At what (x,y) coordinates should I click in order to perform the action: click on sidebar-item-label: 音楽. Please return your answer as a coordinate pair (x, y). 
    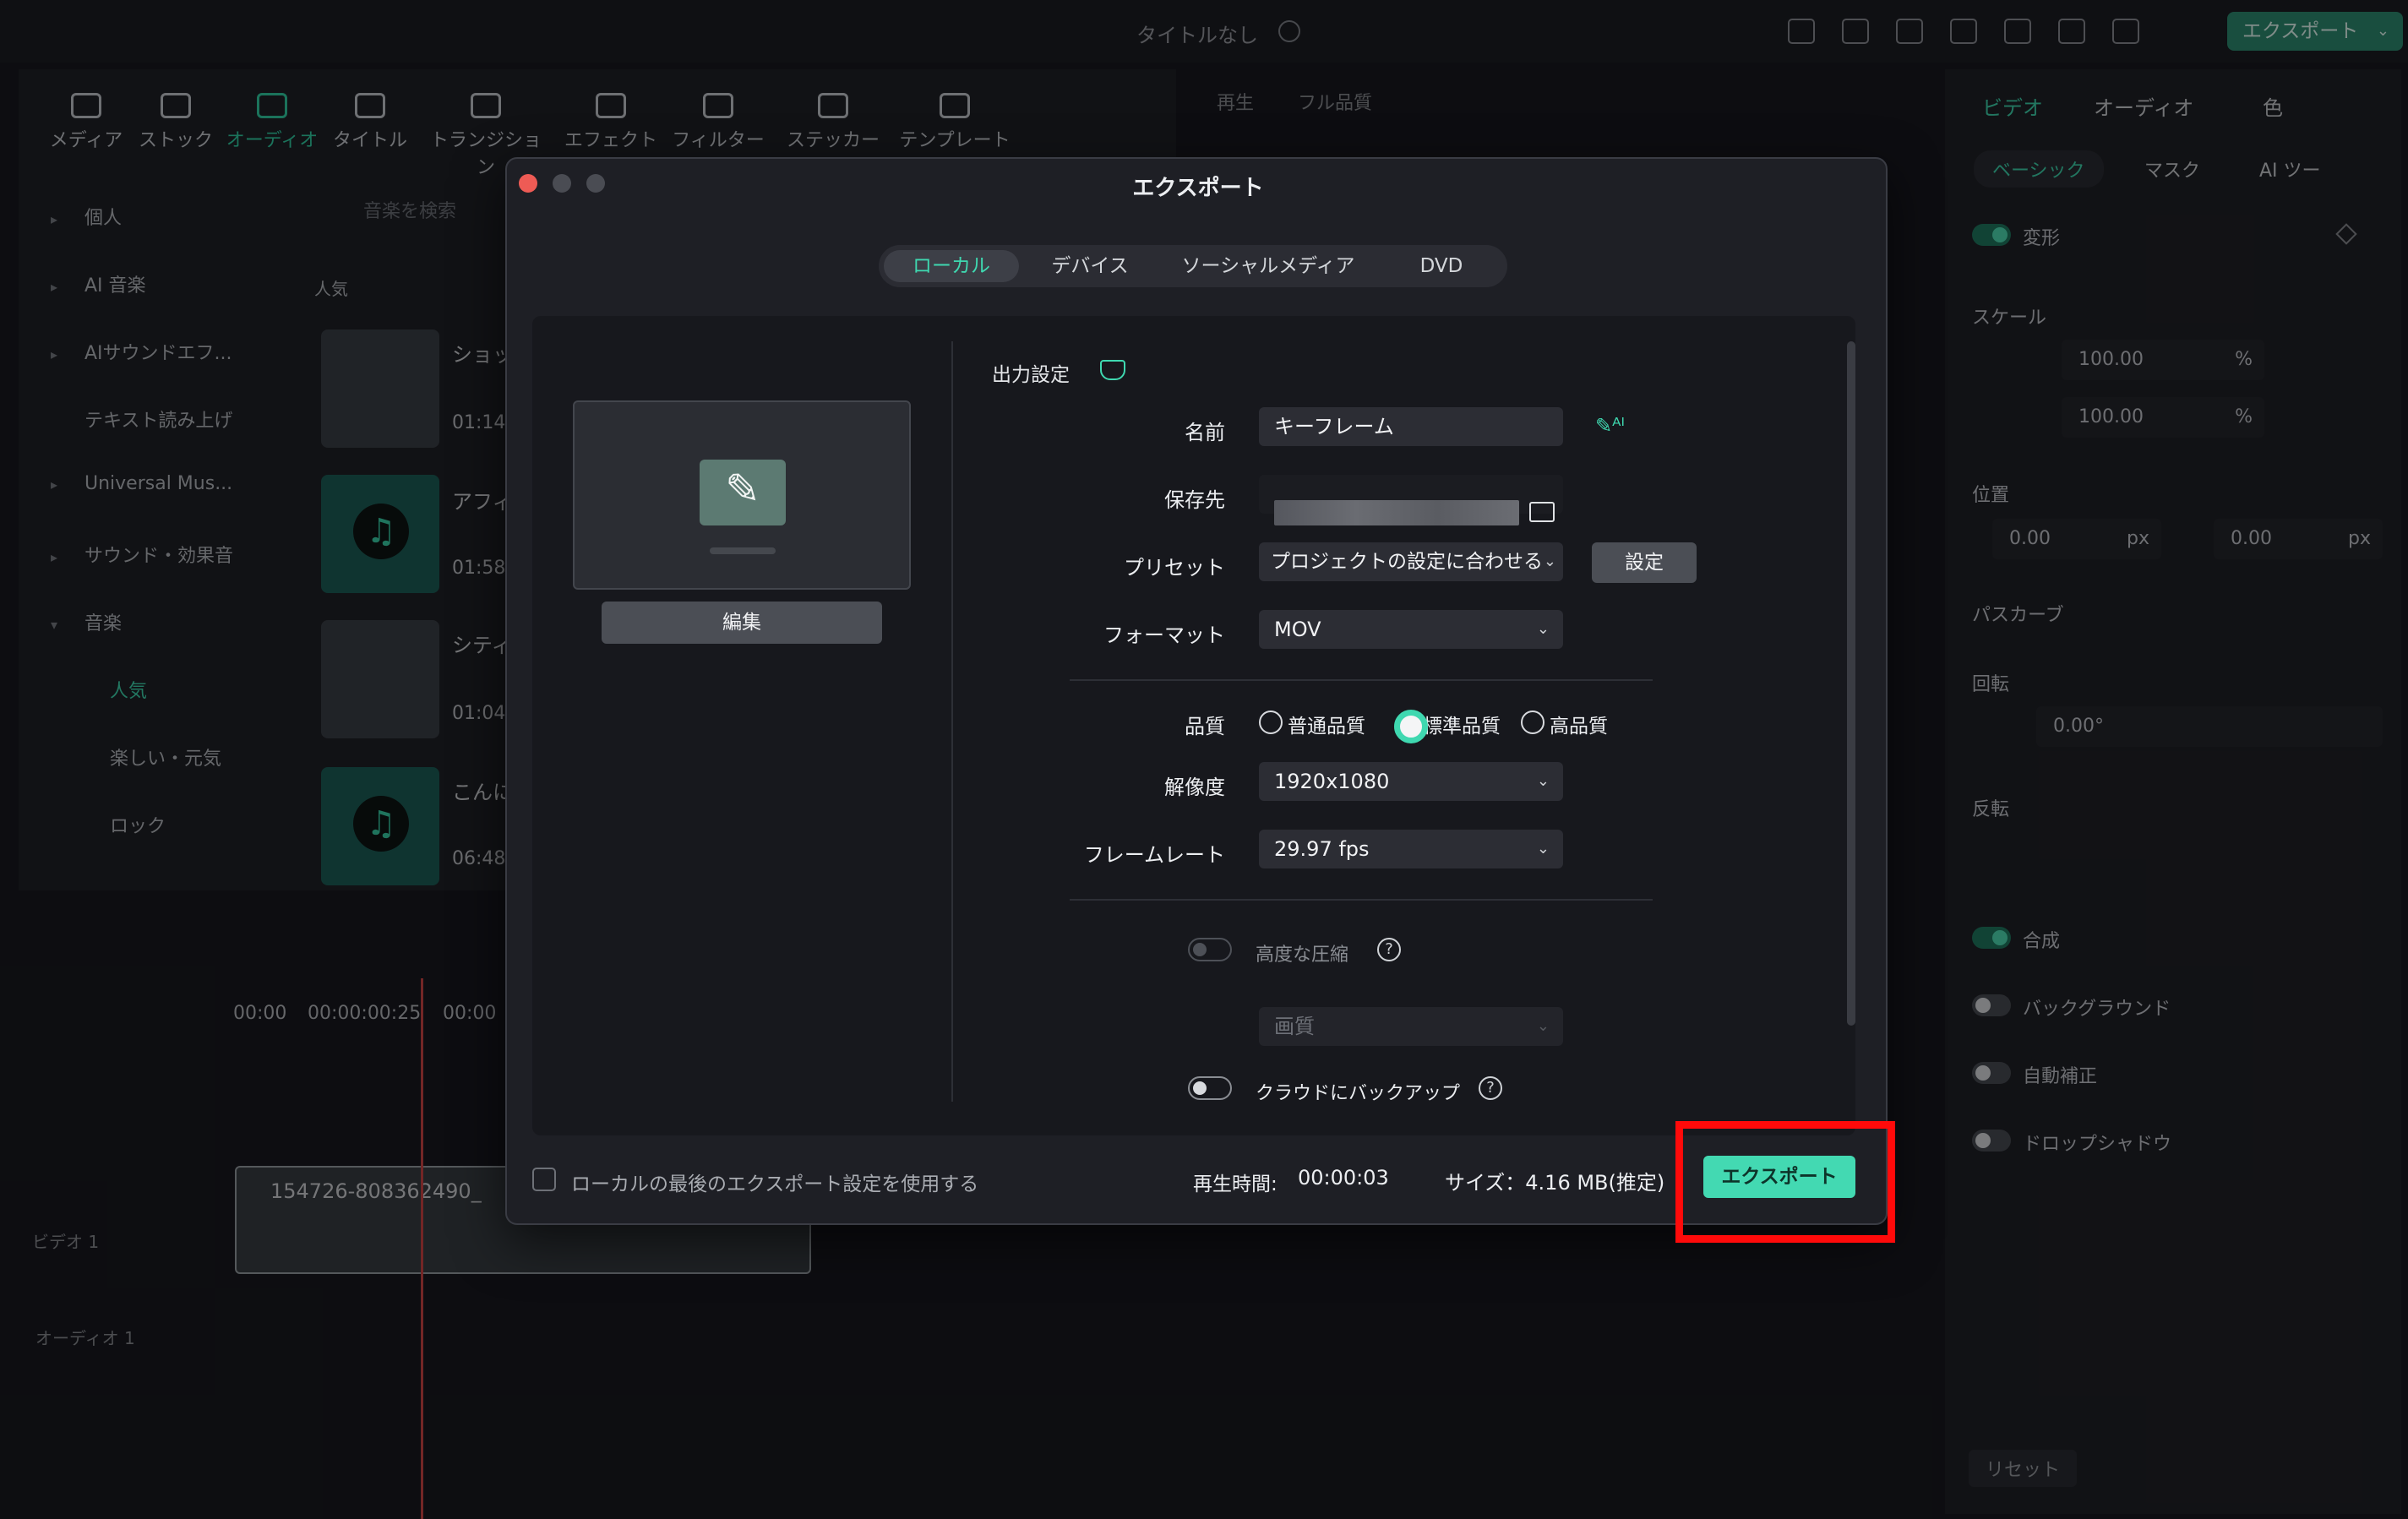
    Looking at the image, I should click on (103, 623).